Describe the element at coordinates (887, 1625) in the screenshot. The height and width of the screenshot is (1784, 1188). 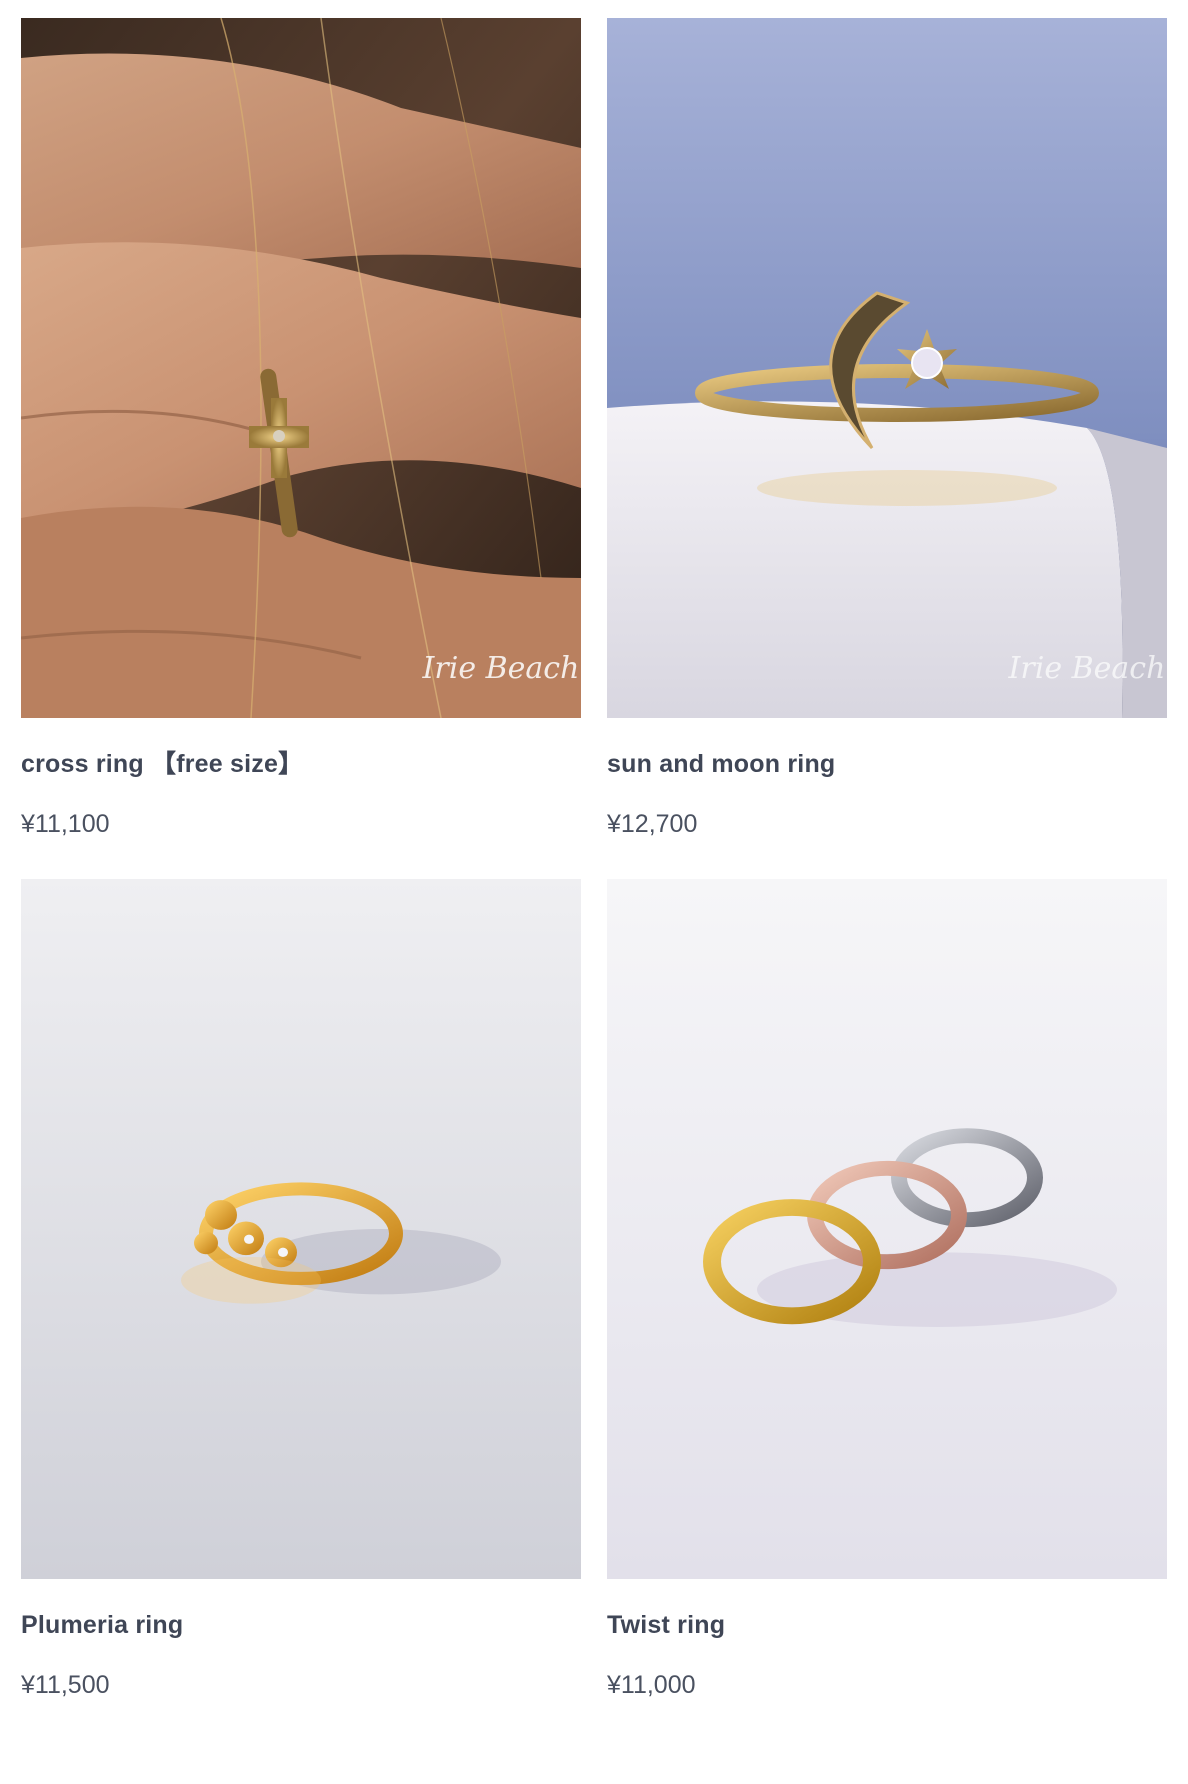
I see `product-name: Twist ring` at that location.